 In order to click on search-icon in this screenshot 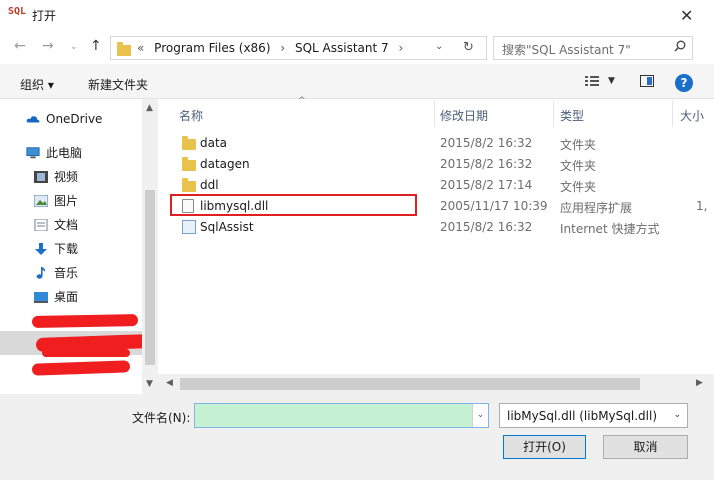, I will do `click(680, 46)`.